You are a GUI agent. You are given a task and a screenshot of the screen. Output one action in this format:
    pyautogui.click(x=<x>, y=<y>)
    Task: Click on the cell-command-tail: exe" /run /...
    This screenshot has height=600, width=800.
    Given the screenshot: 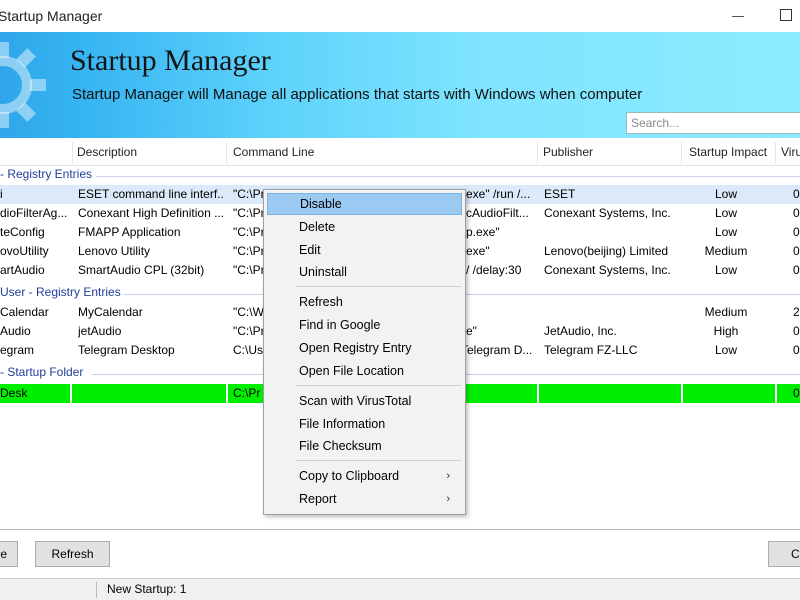 What is the action you would take?
    pyautogui.click(x=498, y=194)
    